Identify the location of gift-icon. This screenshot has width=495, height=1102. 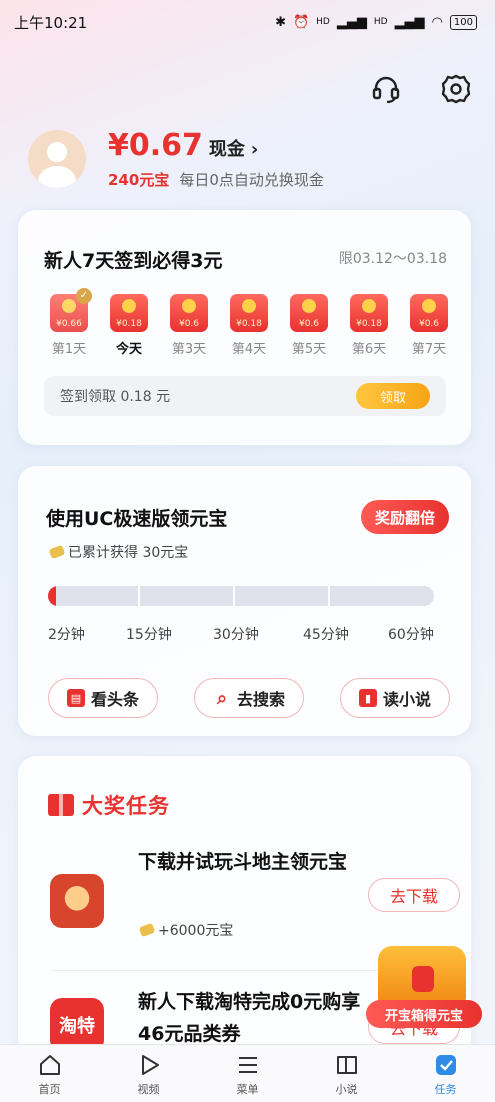
(61, 805).